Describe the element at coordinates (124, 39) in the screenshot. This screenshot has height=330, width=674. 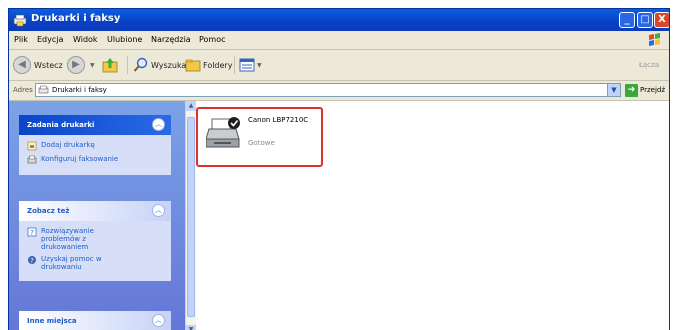
I see `menu-favorites: Ulubione` at that location.